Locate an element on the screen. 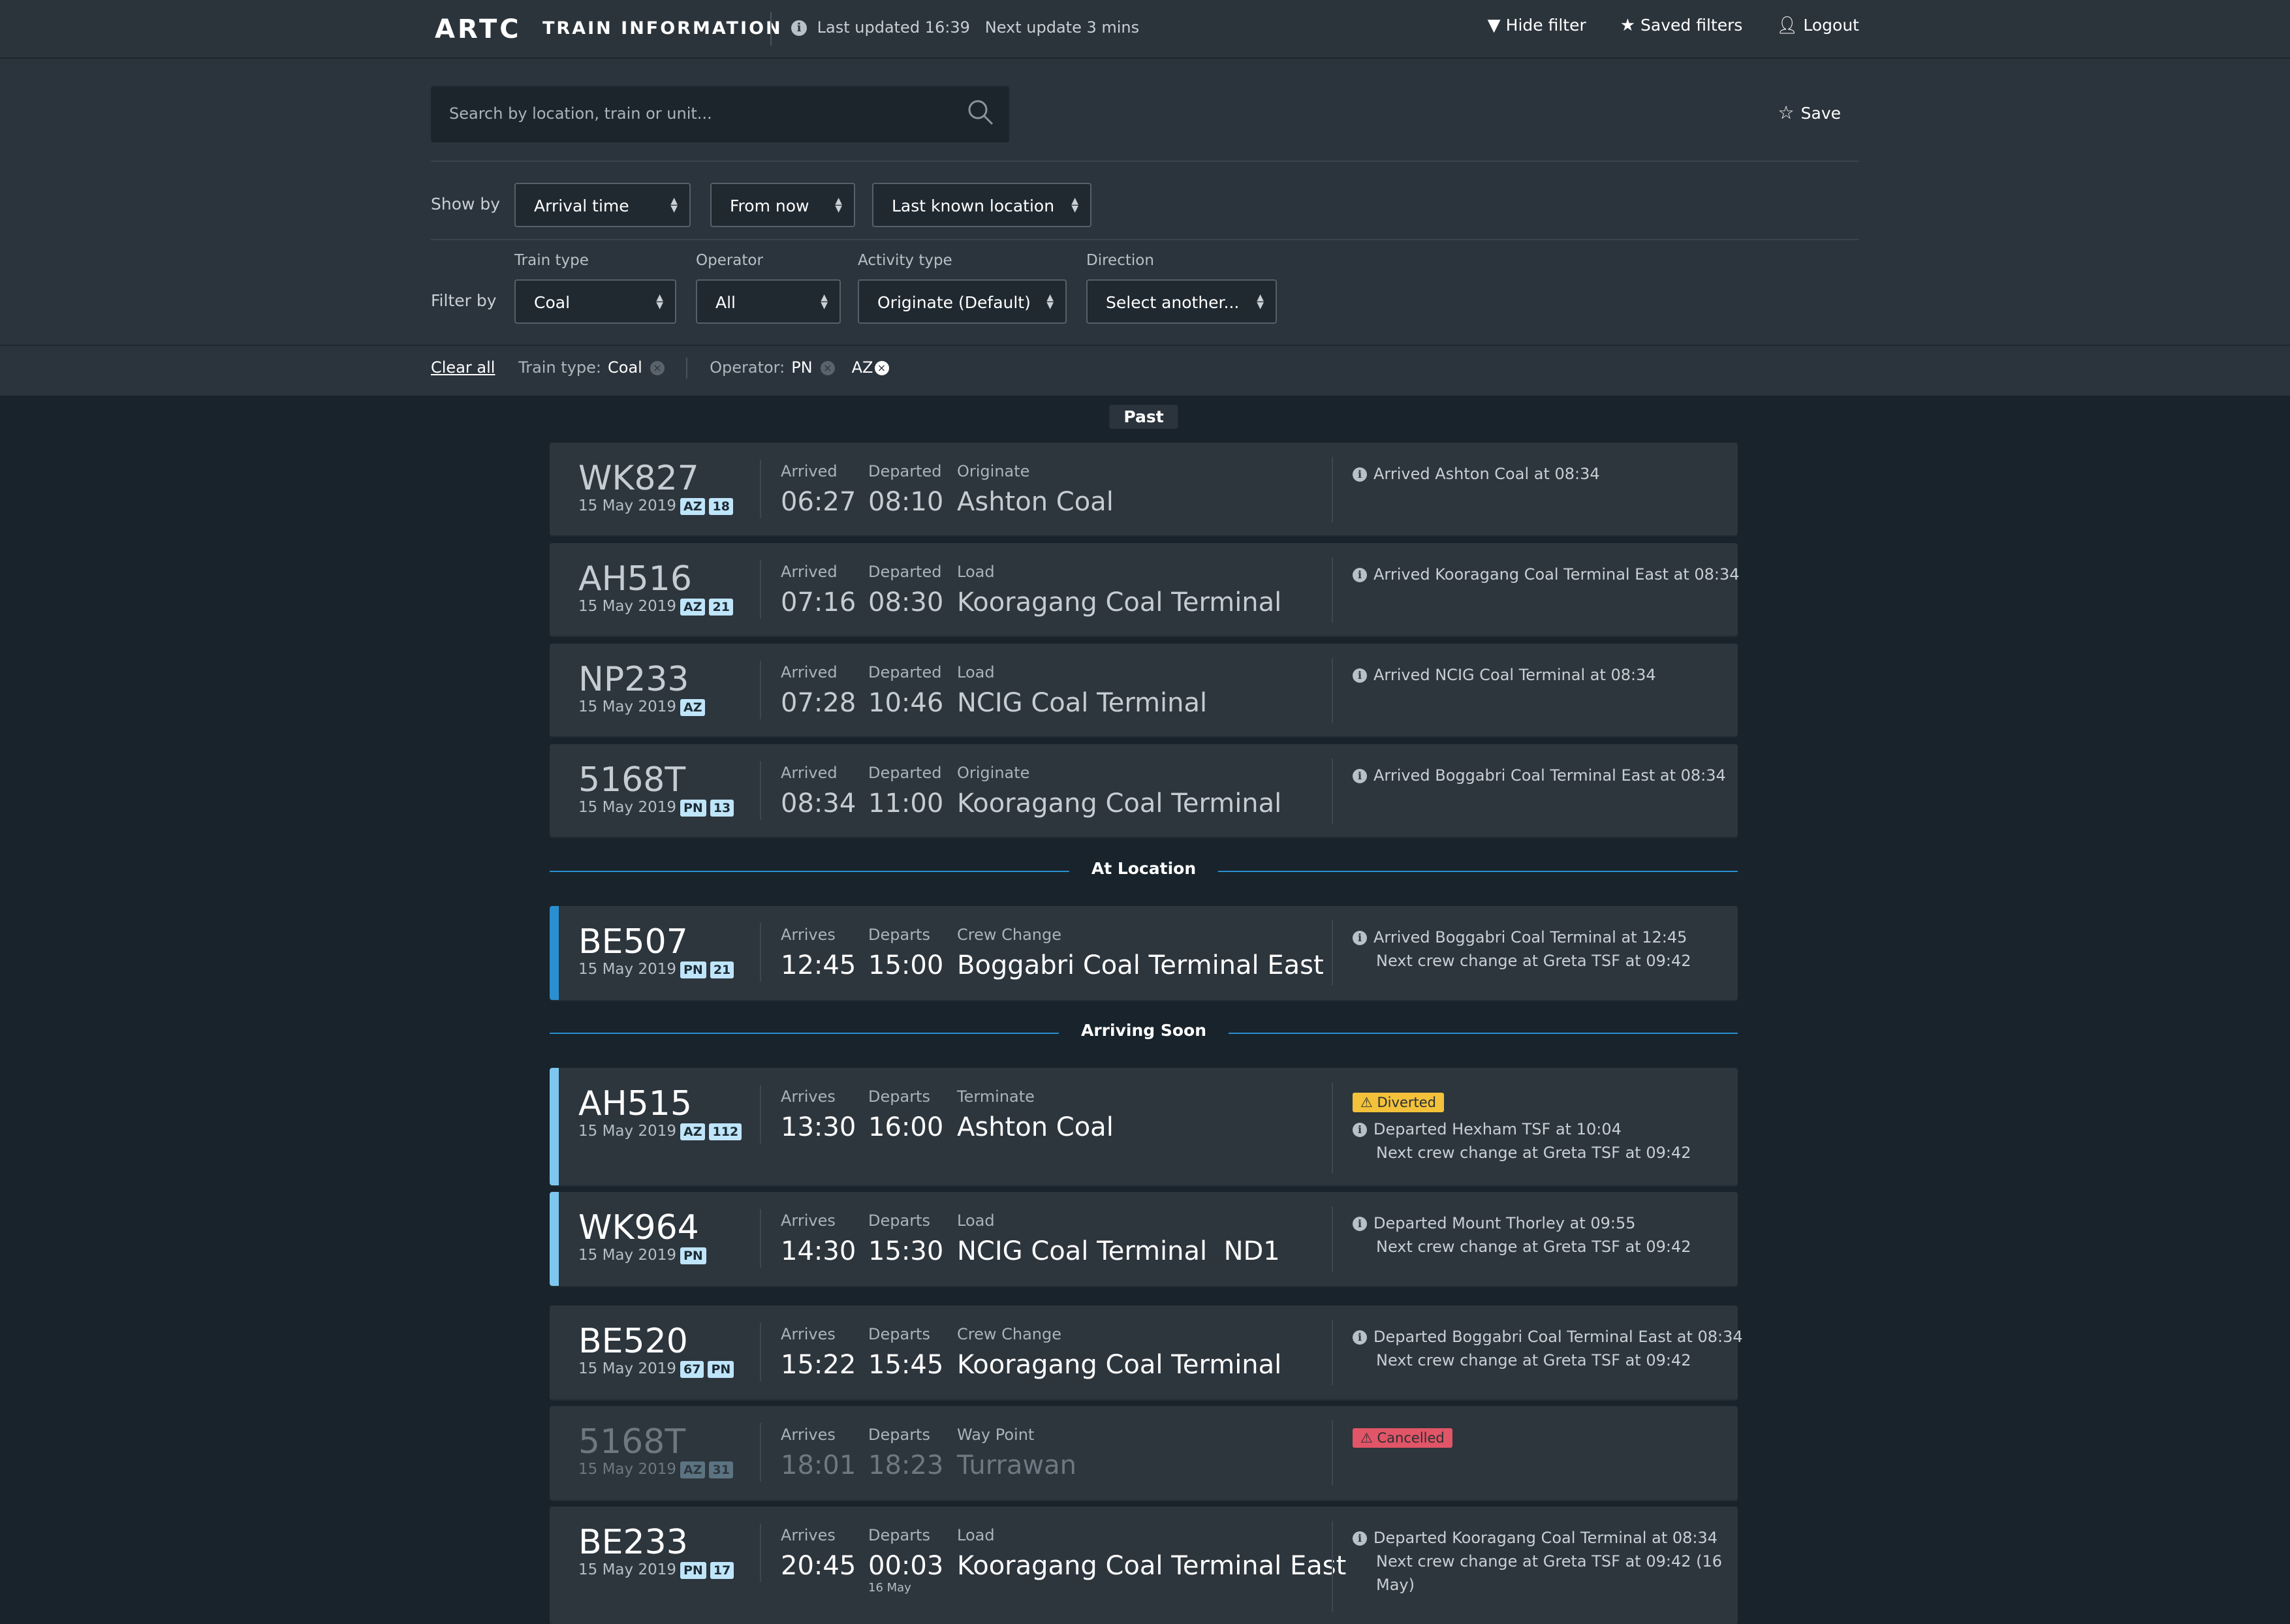 This screenshot has width=2290, height=1624. time-label: Departed is located at coordinates (905, 572).